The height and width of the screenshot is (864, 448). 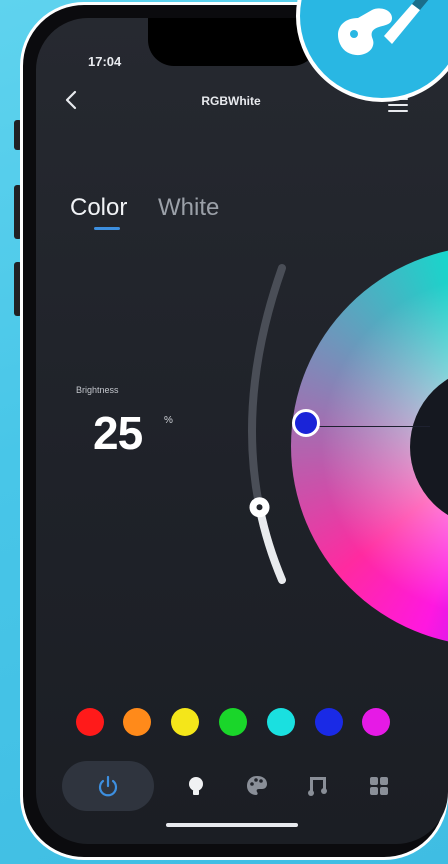 What do you see at coordinates (90, 722) in the screenshot?
I see `swatch-red` at bounding box center [90, 722].